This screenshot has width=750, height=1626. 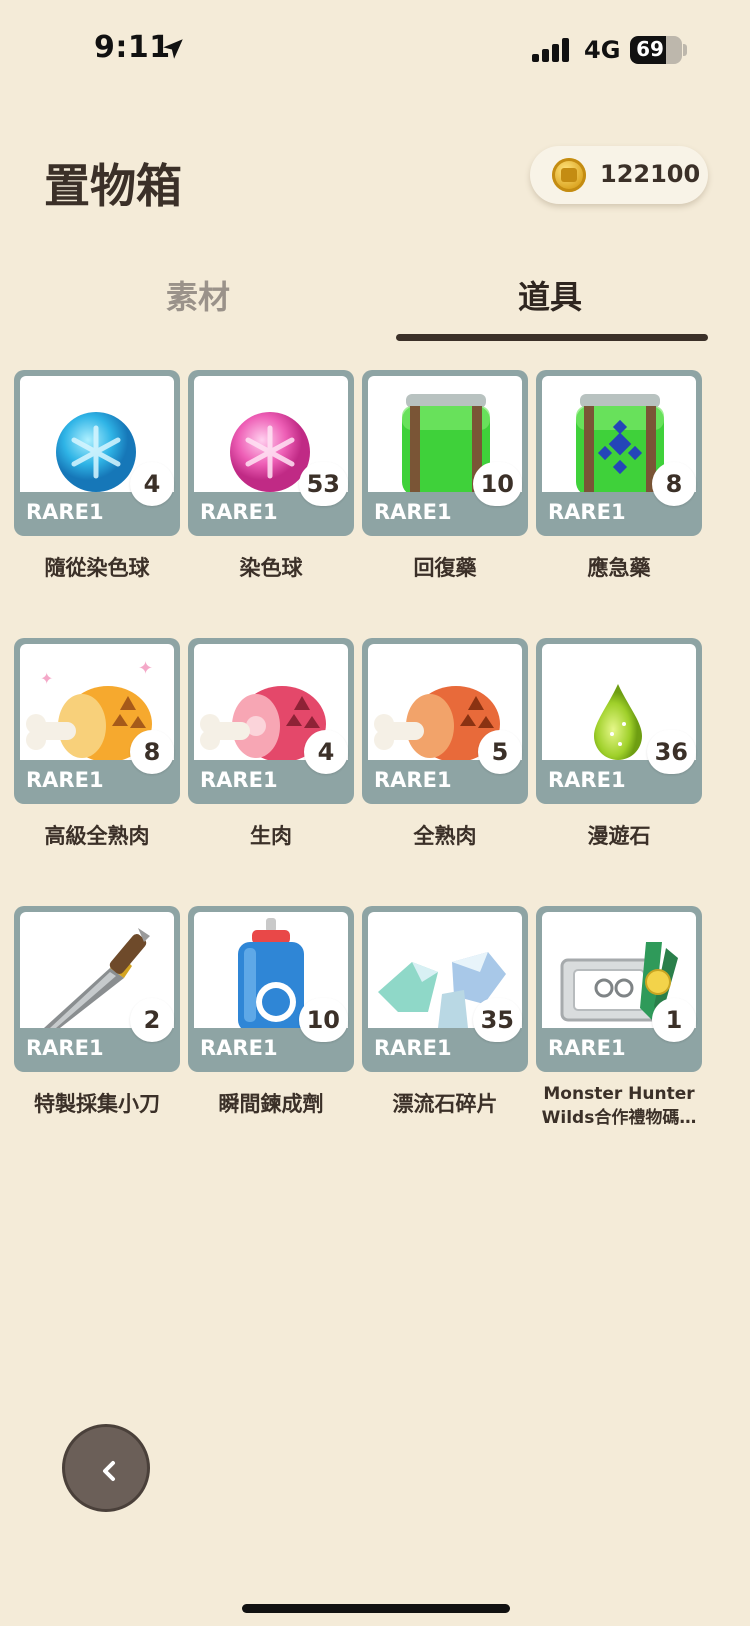 I want to click on item-card: RARE1 2, so click(x=97, y=989).